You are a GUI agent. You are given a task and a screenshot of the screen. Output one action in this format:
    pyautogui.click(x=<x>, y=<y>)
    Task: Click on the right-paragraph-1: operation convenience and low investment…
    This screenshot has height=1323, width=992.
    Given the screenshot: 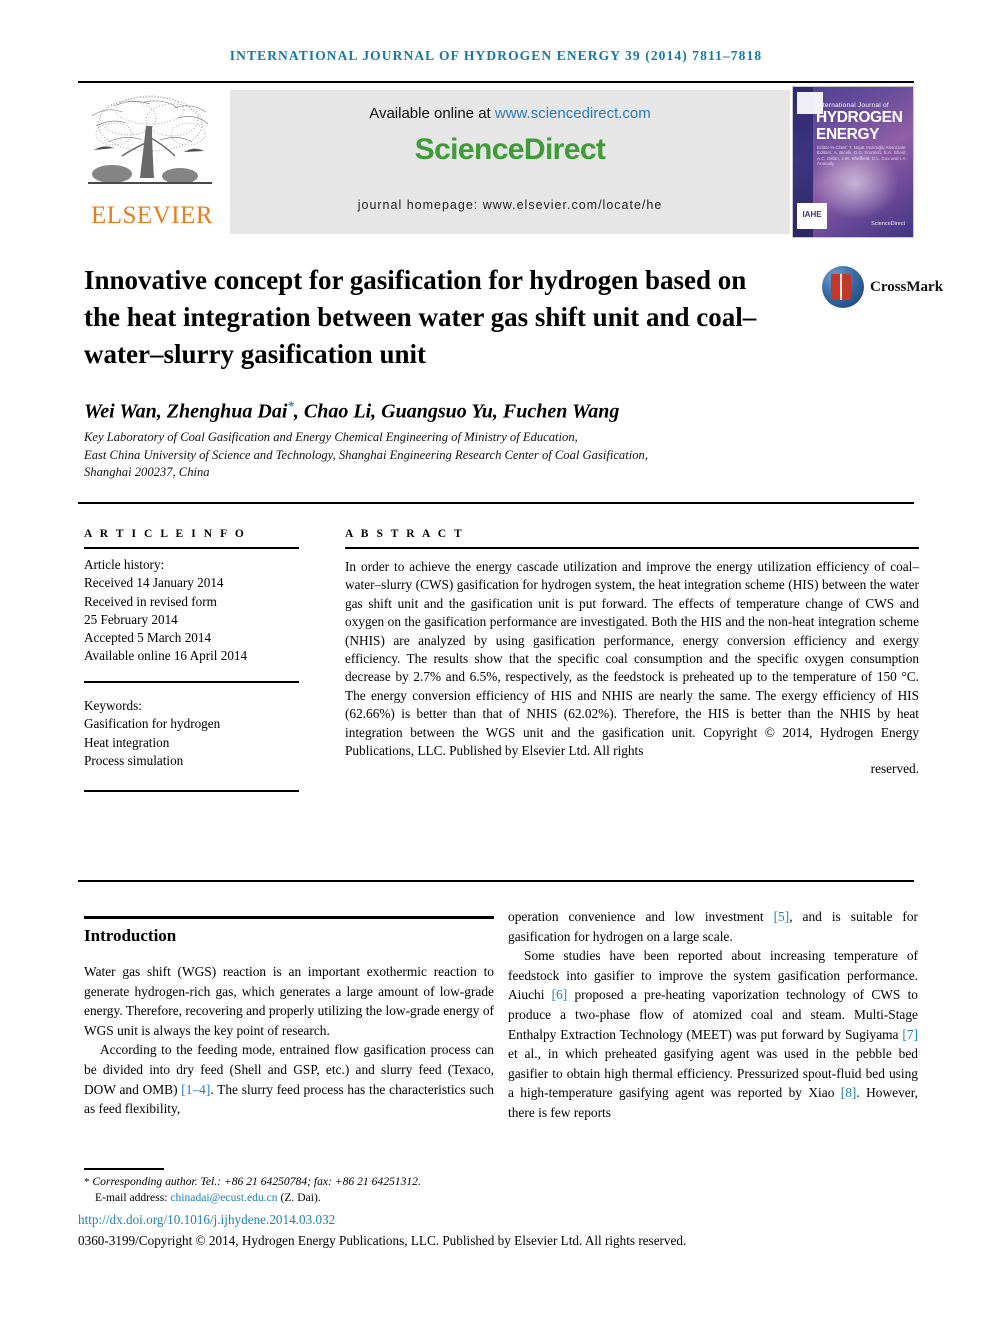 What is the action you would take?
    pyautogui.click(x=713, y=926)
    